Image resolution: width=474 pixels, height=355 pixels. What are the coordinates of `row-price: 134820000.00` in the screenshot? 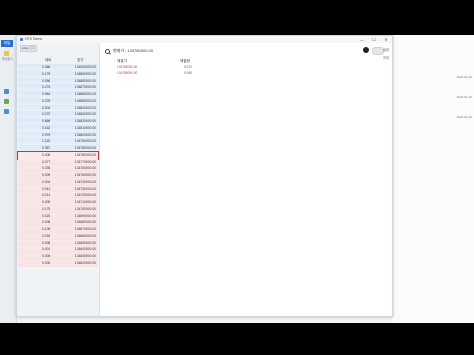 It's located at (85, 121).